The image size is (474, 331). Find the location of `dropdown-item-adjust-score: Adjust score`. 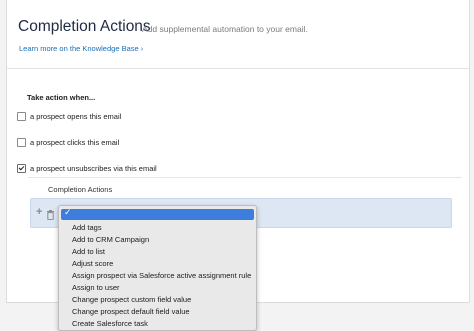

dropdown-item-adjust-score: Adjust score is located at coordinates (92, 263).